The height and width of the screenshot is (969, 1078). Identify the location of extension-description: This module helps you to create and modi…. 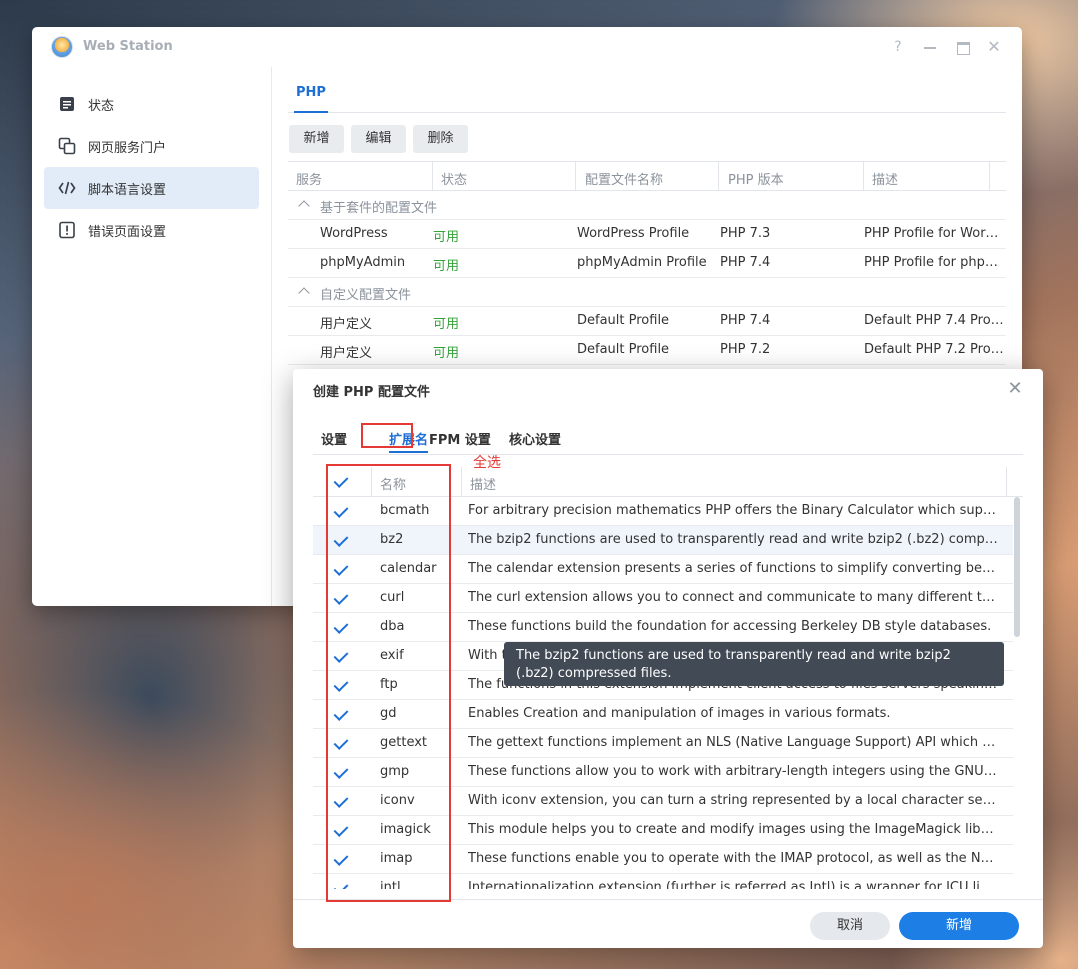
(733, 829).